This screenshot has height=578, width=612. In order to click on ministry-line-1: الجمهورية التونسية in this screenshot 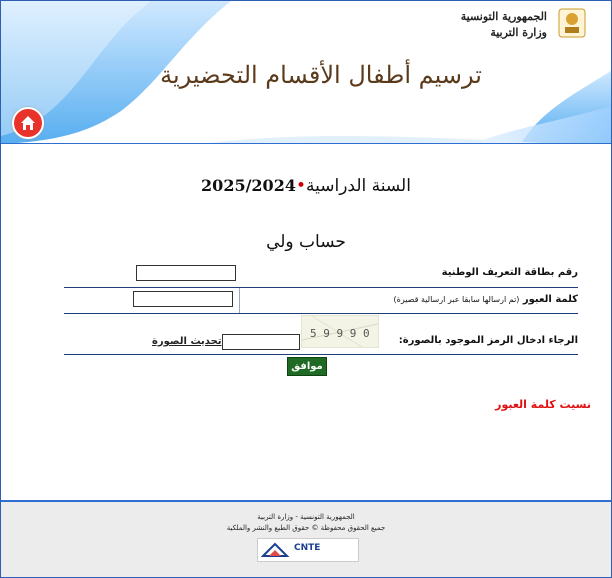, I will do `click(503, 16)`.